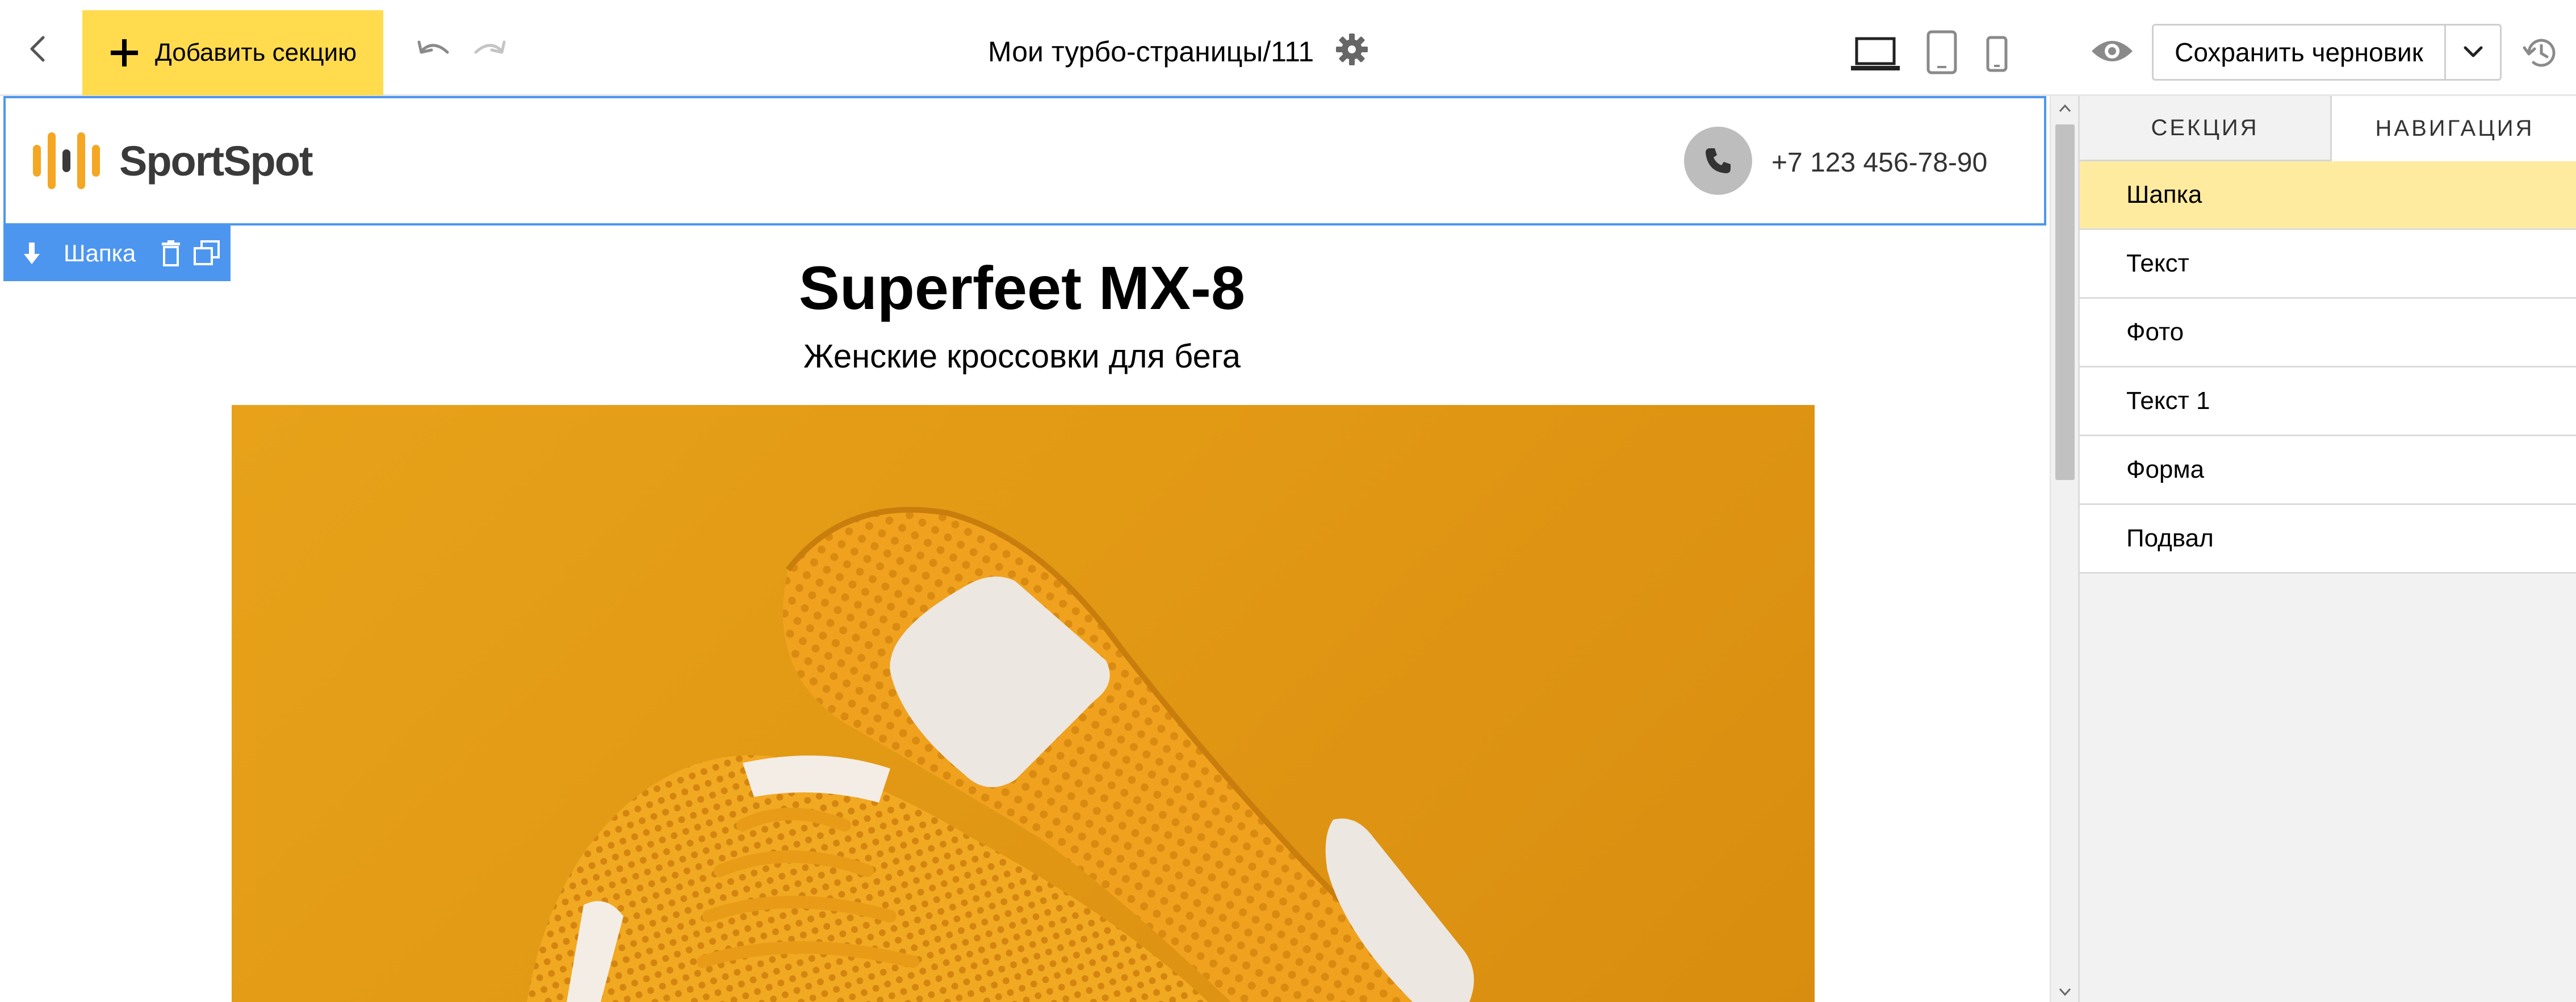  I want to click on header-section: SportSpot +7 123 456-78-90, so click(1024, 161).